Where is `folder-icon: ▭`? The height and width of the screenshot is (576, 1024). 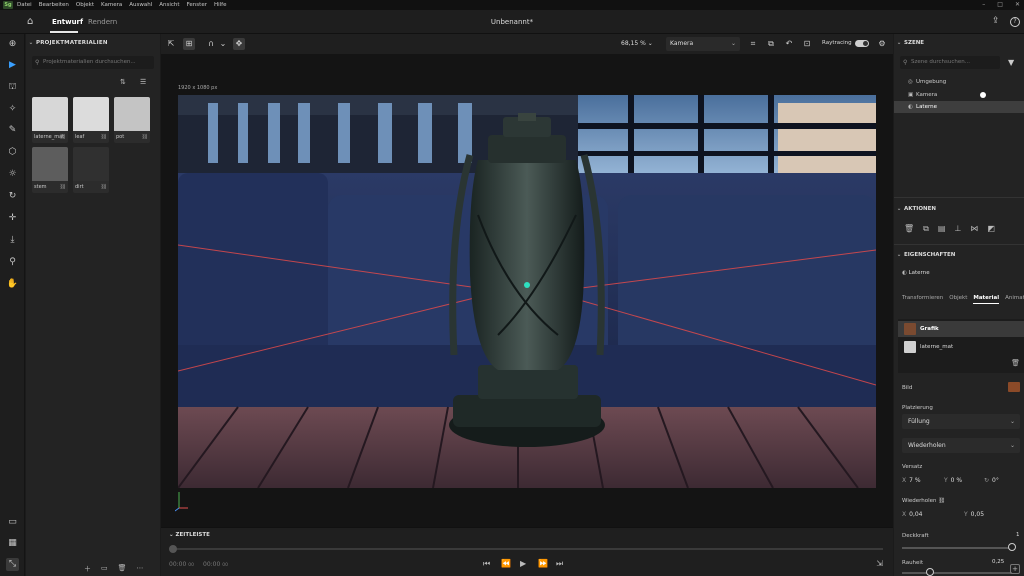 folder-icon: ▭ is located at coordinates (104, 569).